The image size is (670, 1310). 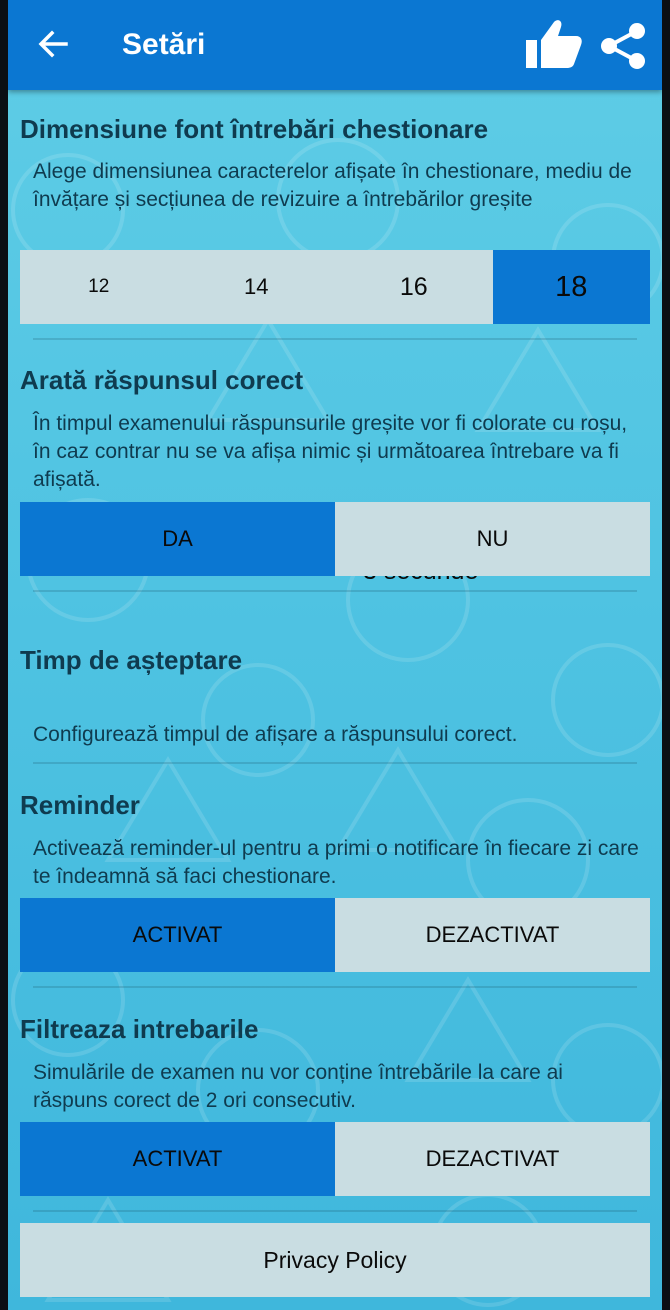 I want to click on reminder-toggle: ACTIVAT DEZACTIVAT, so click(x=335, y=935).